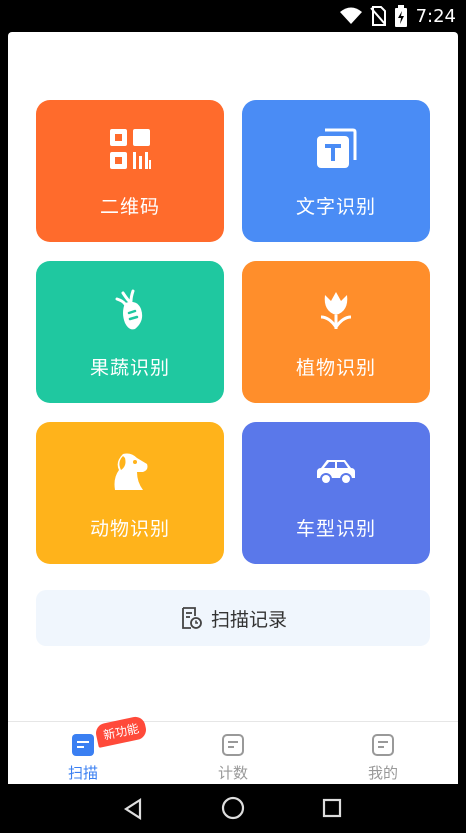  I want to click on fruit-veg-tile: 果蔬识别, so click(130, 332).